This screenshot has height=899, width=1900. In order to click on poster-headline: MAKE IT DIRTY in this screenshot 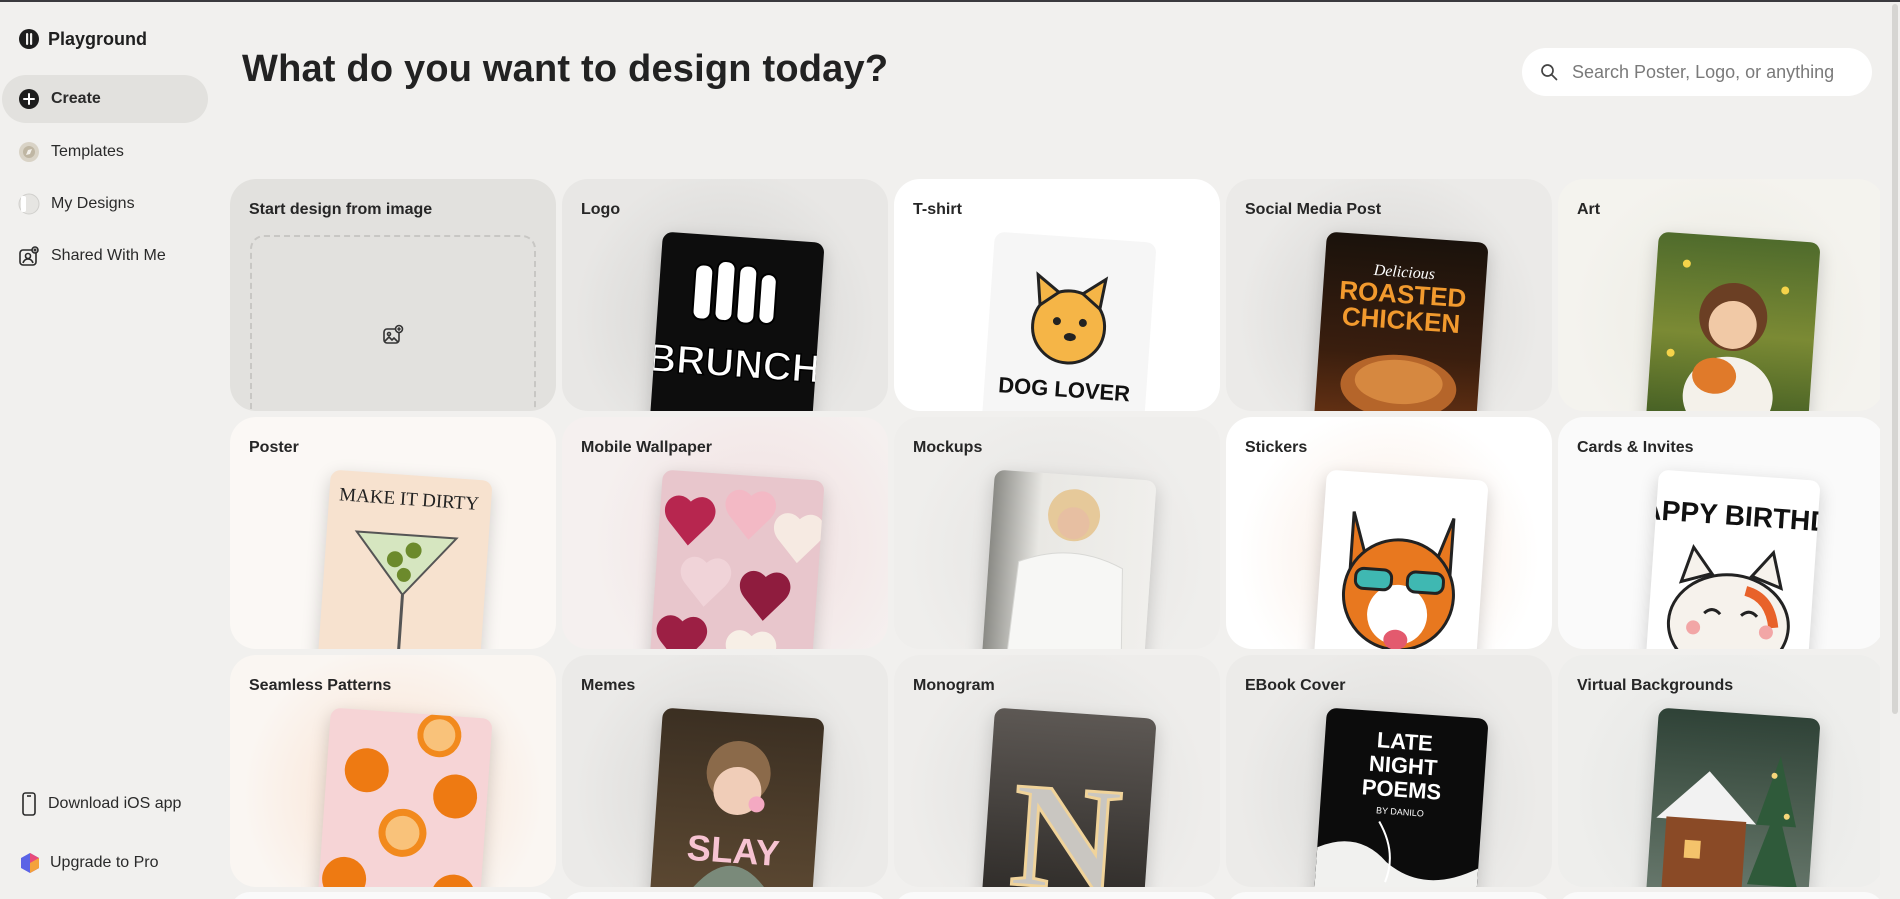, I will do `click(409, 499)`.